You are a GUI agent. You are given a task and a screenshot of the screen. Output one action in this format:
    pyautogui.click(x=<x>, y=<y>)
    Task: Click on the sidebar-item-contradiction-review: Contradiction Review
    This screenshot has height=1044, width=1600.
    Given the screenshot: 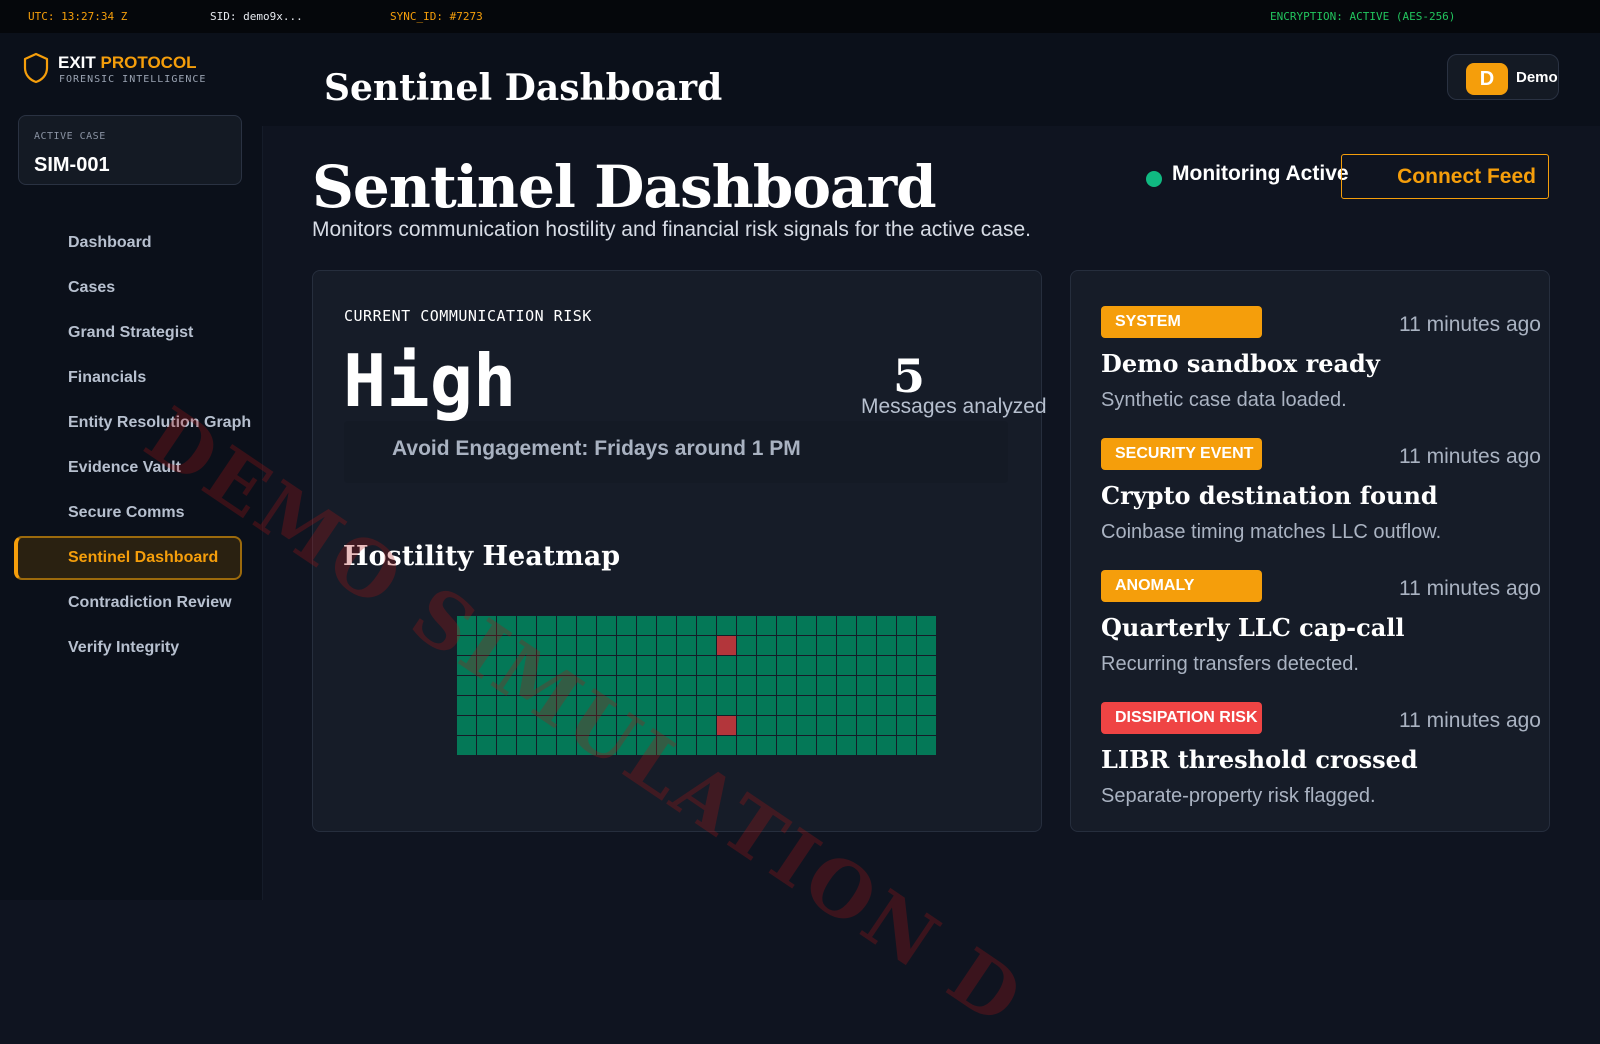 What is the action you would take?
    pyautogui.click(x=128, y=603)
    